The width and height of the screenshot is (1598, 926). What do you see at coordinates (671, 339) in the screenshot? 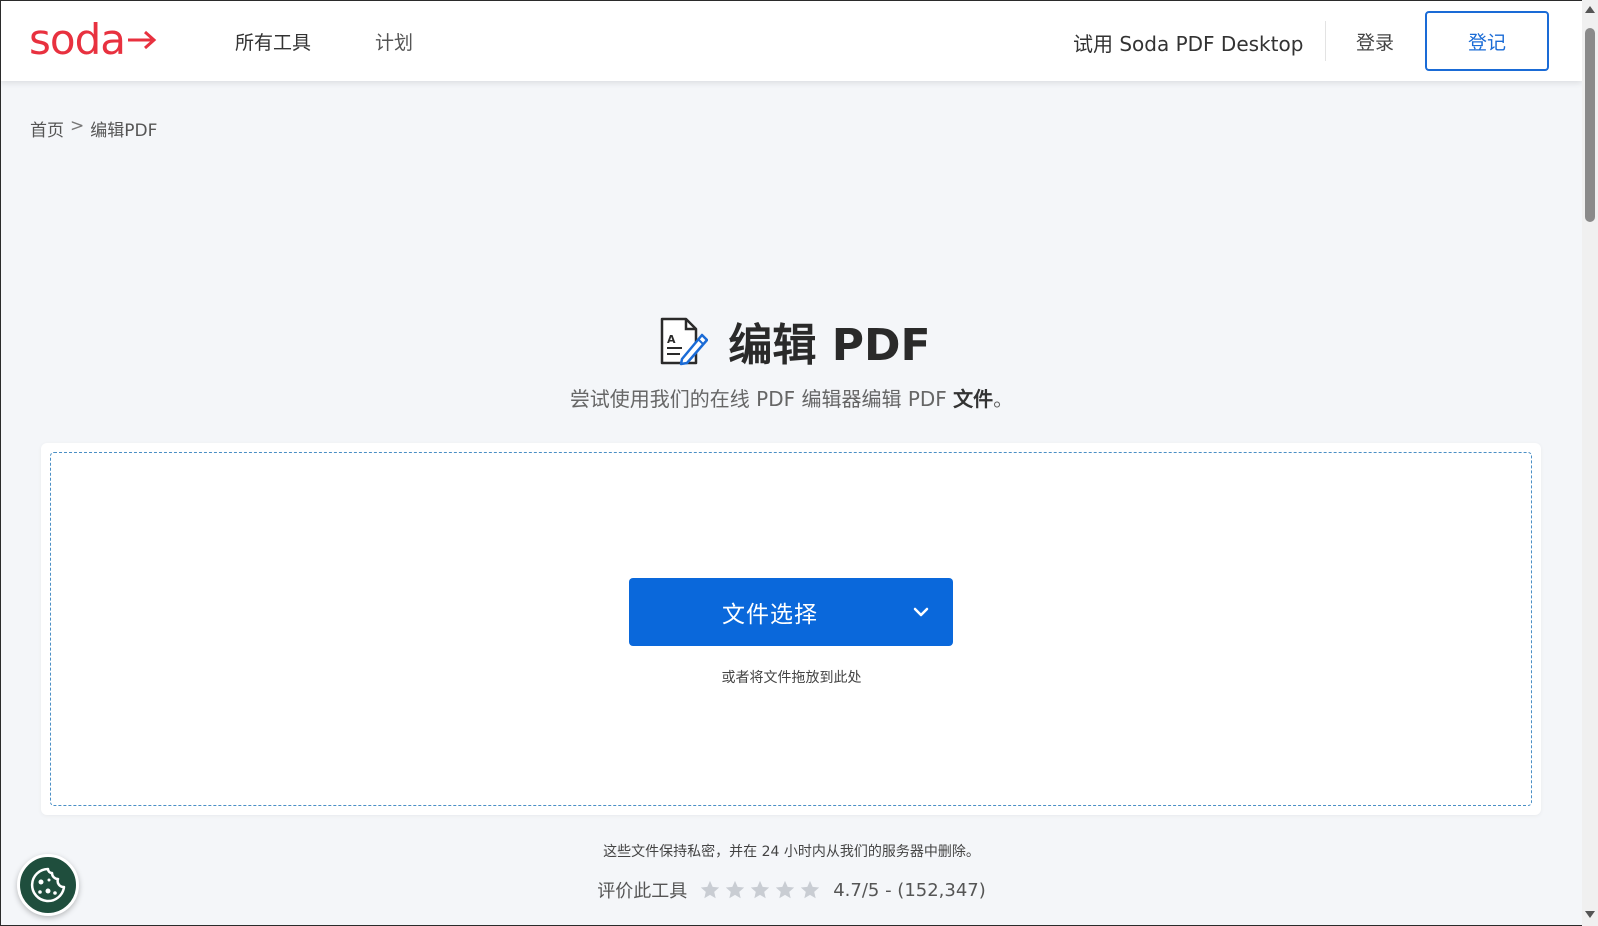
I see `svg-text: A` at bounding box center [671, 339].